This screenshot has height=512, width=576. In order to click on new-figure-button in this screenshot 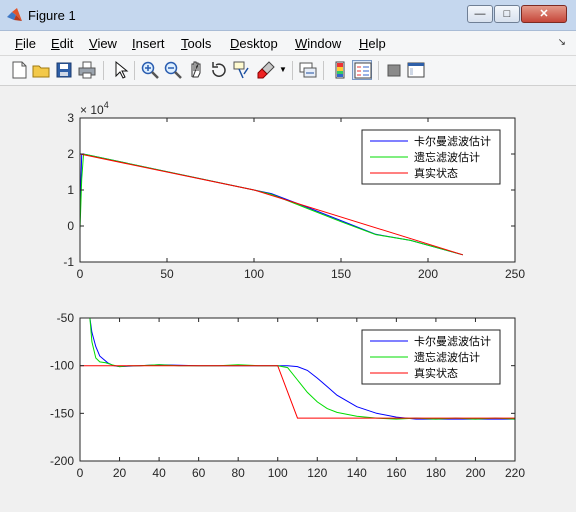, I will do `click(19, 70)`.